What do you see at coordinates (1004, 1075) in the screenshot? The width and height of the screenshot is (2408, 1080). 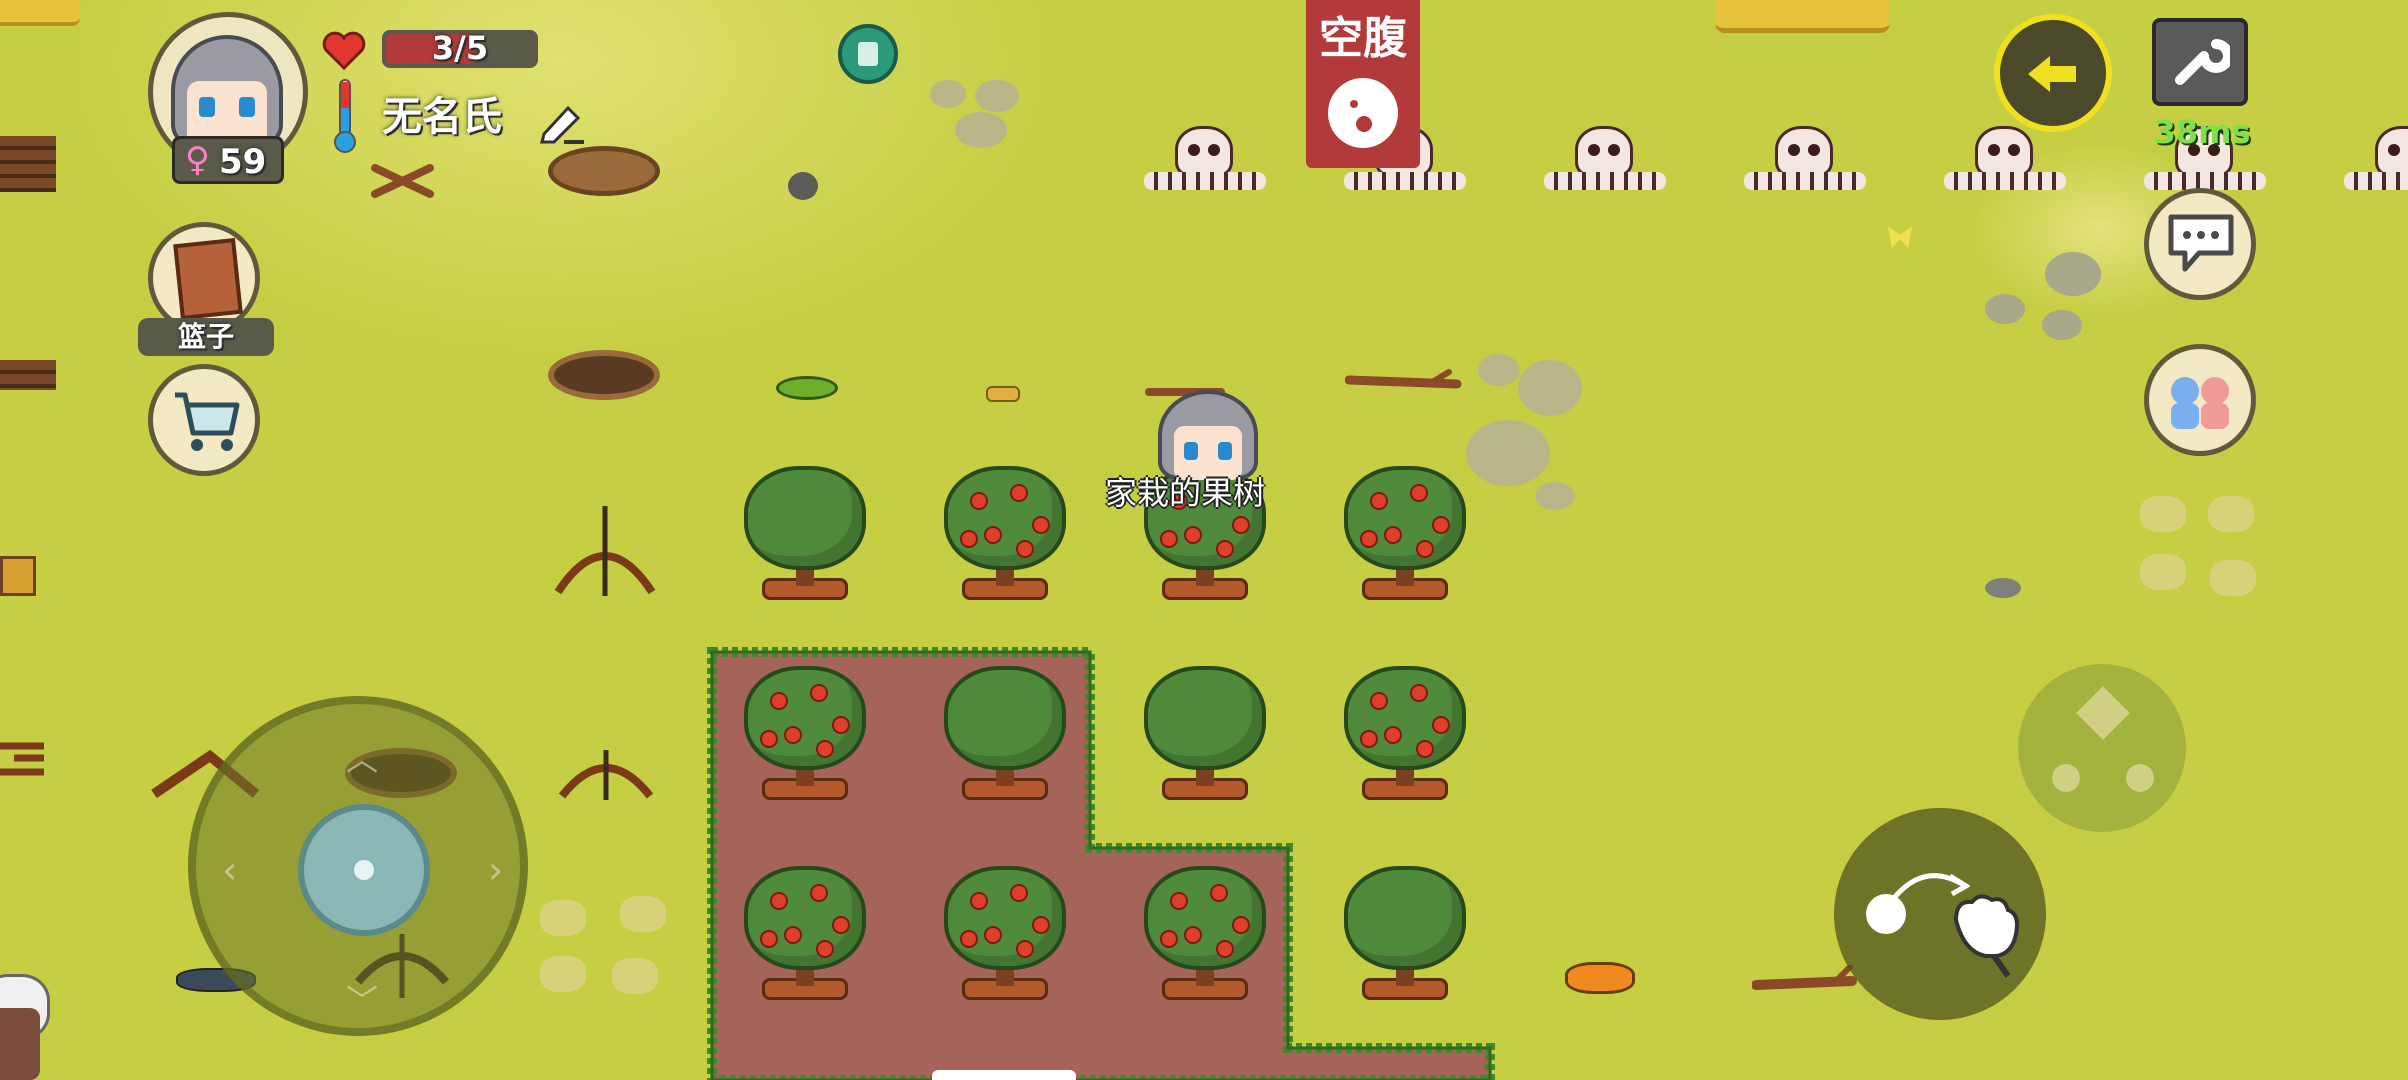 I see `bottom-panel-edge` at bounding box center [1004, 1075].